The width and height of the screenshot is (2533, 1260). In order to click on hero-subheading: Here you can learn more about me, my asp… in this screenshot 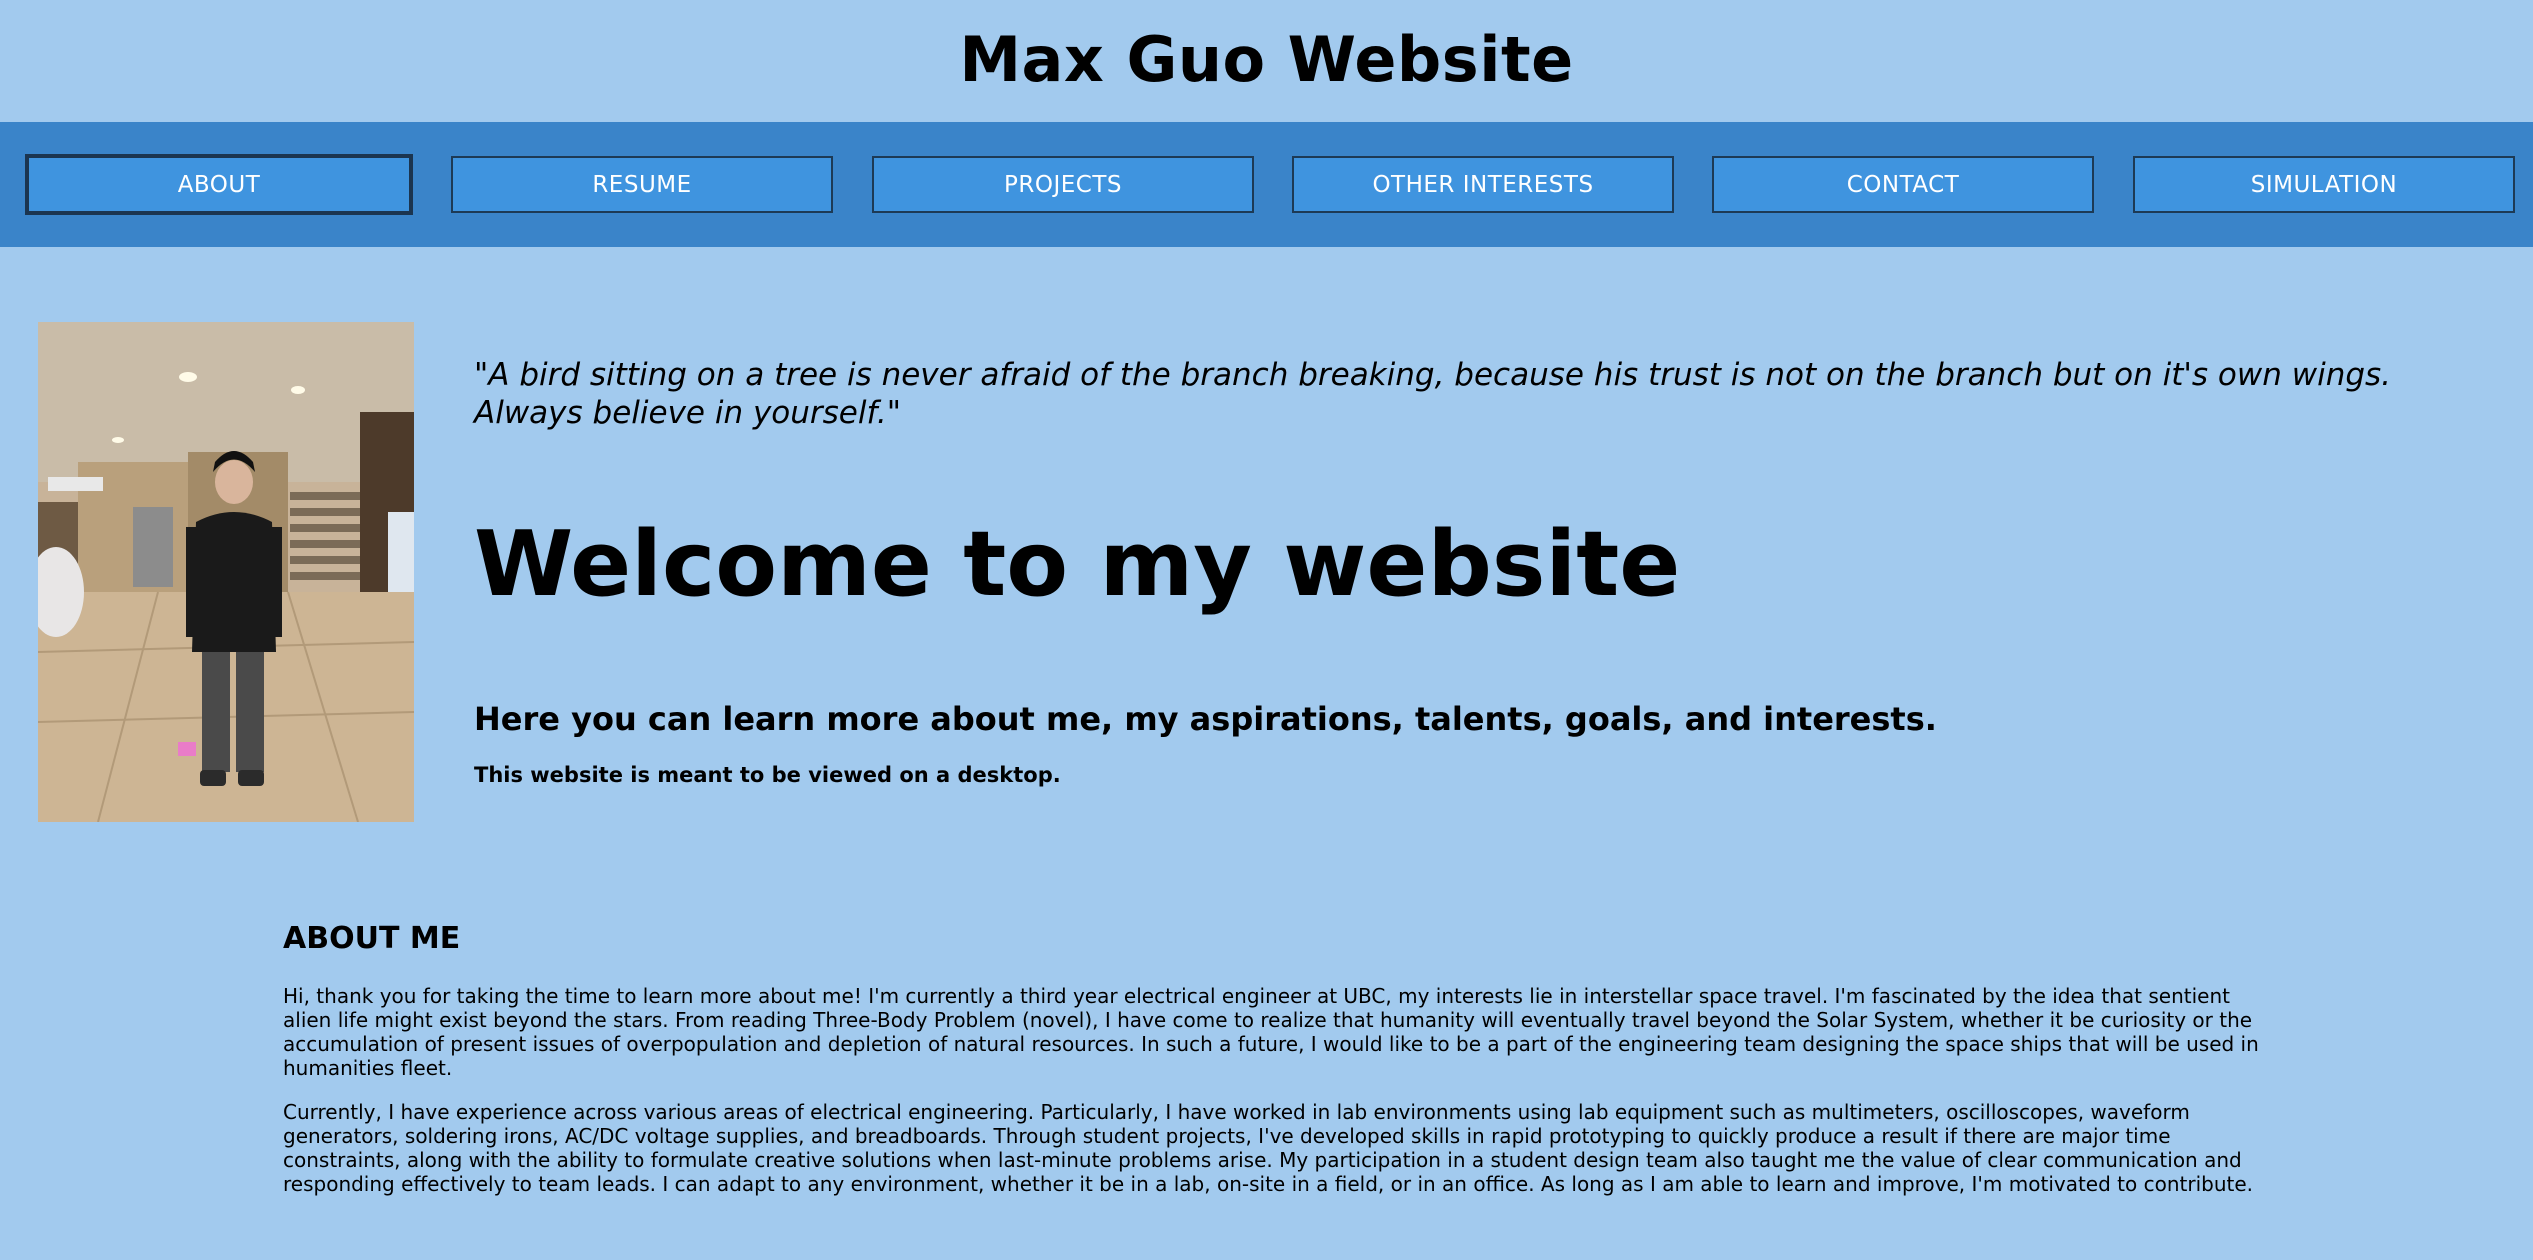, I will do `click(1205, 719)`.